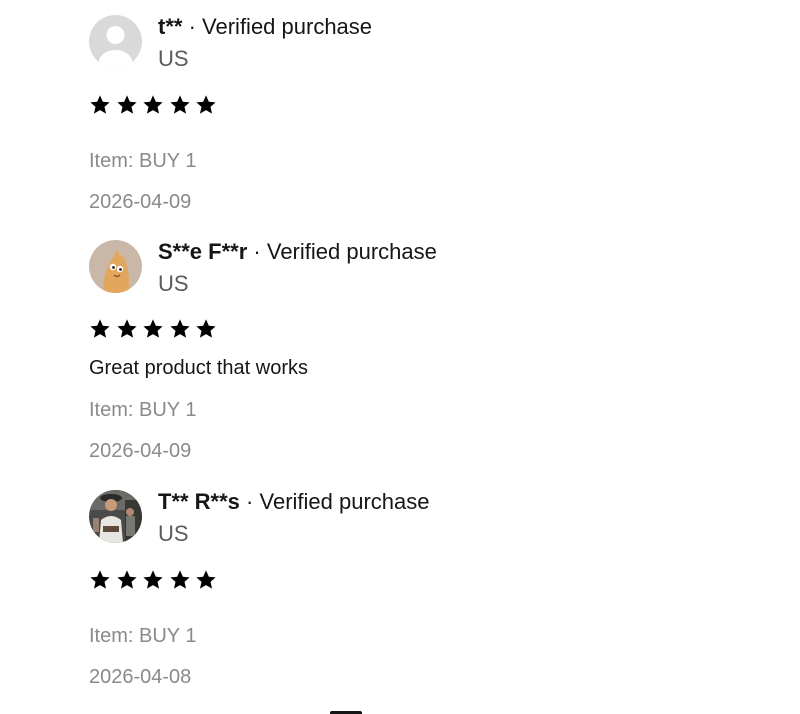 The height and width of the screenshot is (714, 800). What do you see at coordinates (399, 43) in the screenshot?
I see `review-header: t** · Verified purchase US` at bounding box center [399, 43].